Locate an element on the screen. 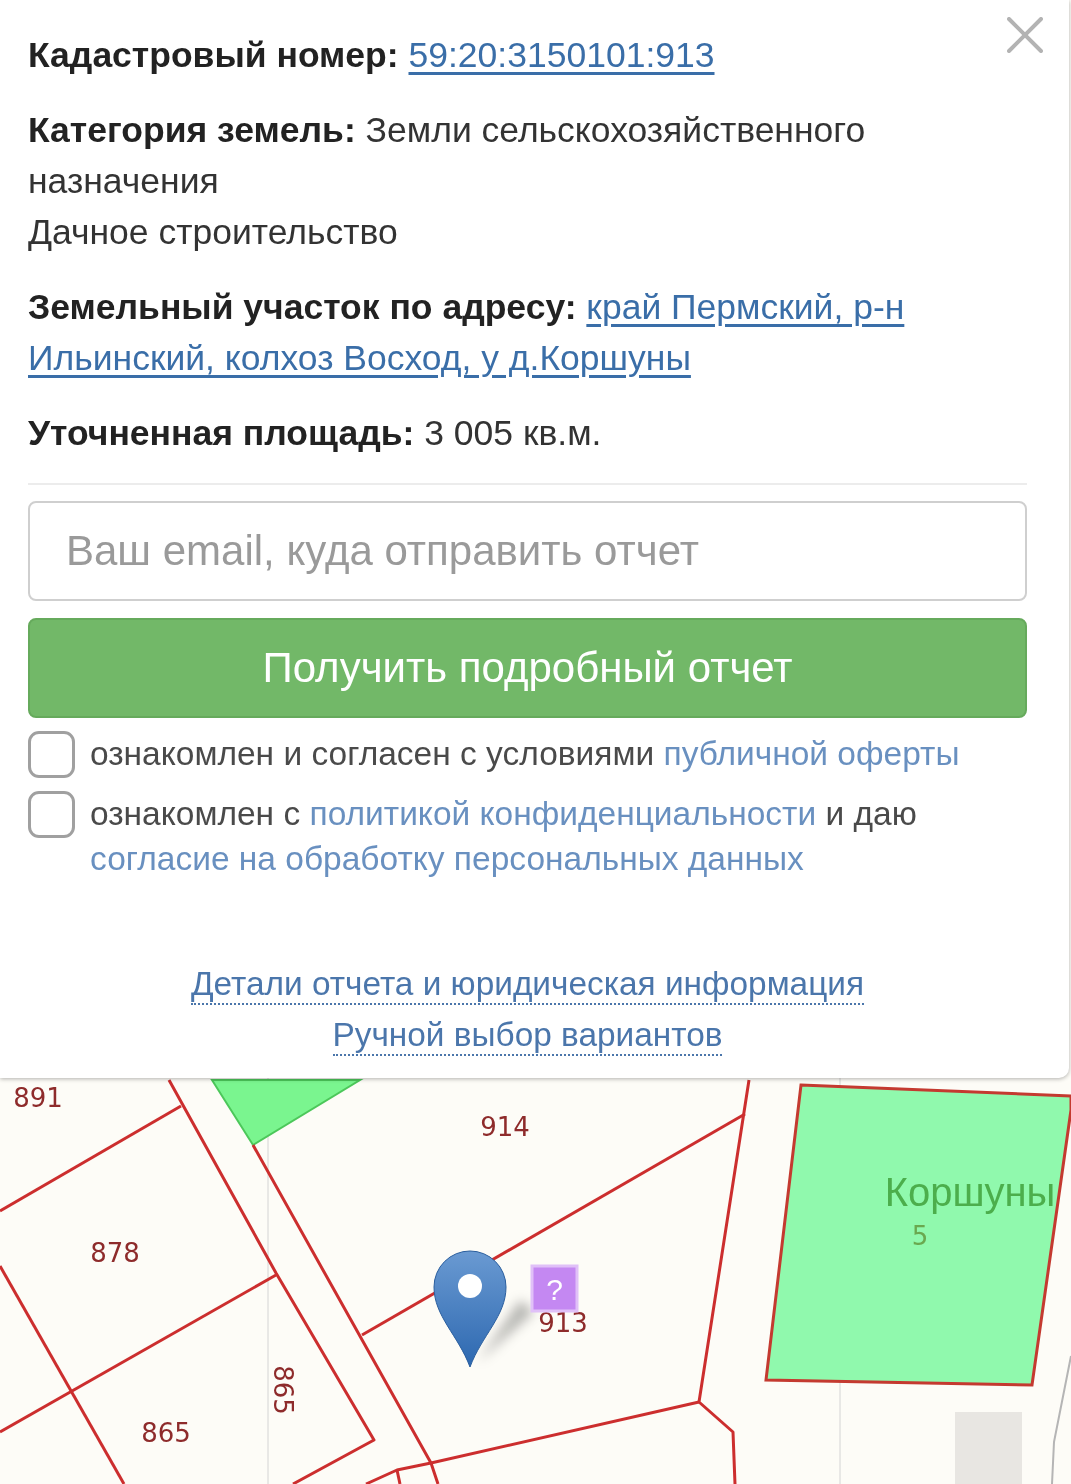 Image resolution: width=1071 pixels, height=1484 pixels. settlement-name: Коршуны is located at coordinates (970, 1192).